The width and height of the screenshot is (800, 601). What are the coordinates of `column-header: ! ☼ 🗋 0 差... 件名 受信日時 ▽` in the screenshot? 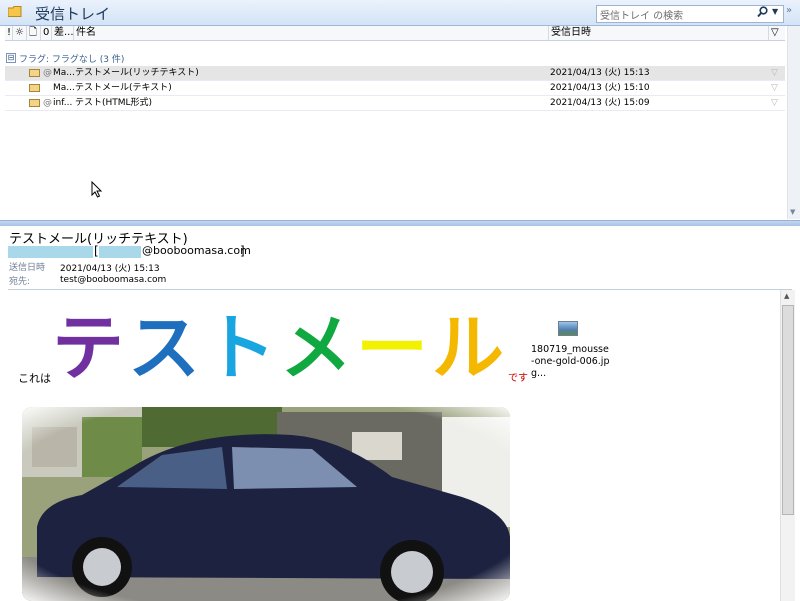 It's located at (395, 33).